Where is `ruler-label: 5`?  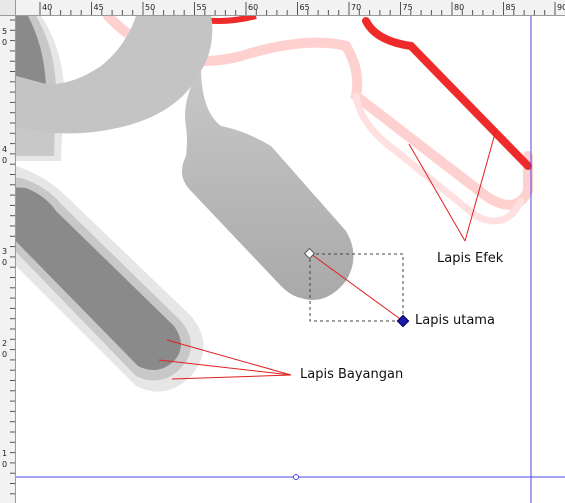 ruler-label: 5 is located at coordinates (4, 31).